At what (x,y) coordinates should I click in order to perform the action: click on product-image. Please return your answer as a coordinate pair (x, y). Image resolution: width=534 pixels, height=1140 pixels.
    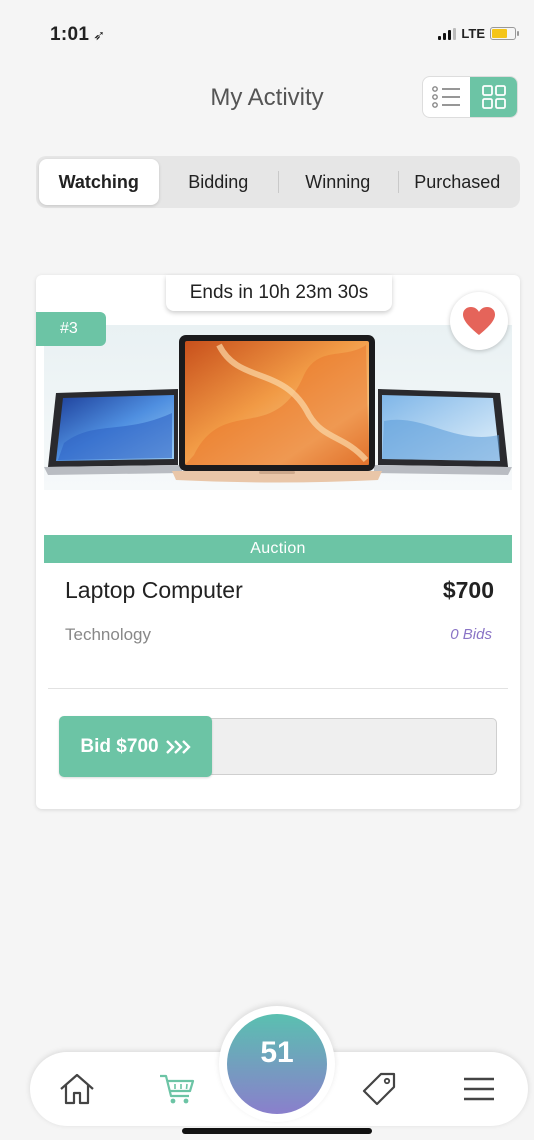
    Looking at the image, I should click on (278, 407).